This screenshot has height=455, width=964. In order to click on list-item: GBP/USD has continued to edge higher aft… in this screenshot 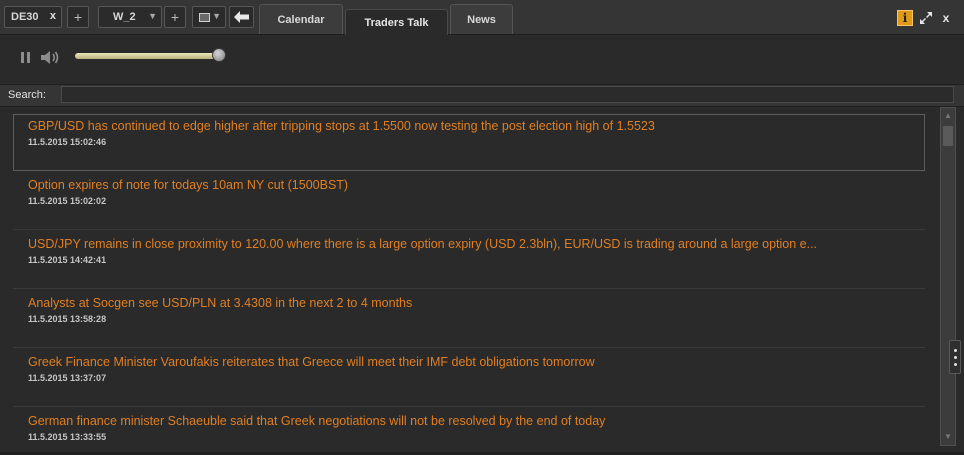, I will do `click(469, 142)`.